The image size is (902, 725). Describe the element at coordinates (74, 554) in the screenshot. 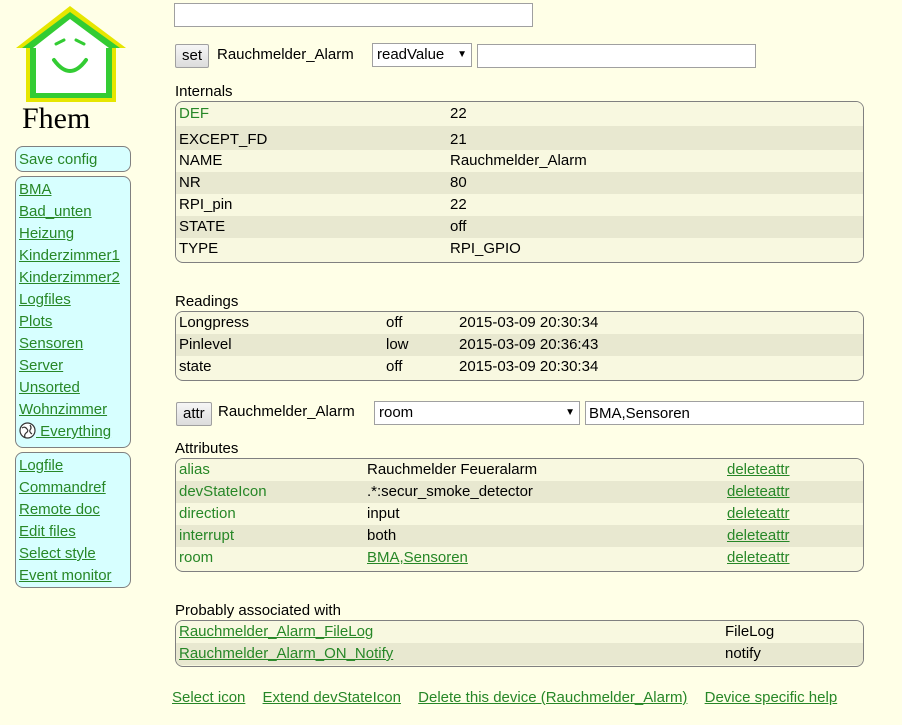

I see `menu-link-select-style: Select style` at that location.